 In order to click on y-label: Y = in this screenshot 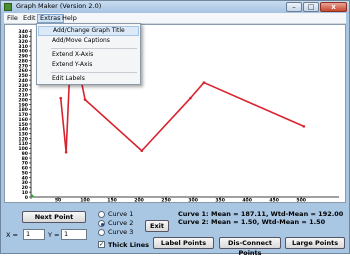, I will do `click(54, 235)`.